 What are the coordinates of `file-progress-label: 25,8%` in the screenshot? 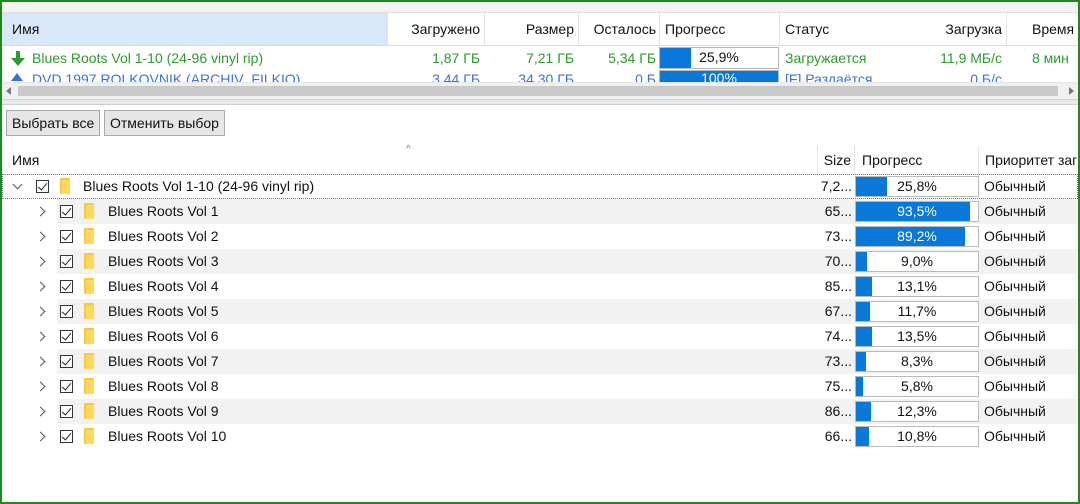 It's located at (917, 186).